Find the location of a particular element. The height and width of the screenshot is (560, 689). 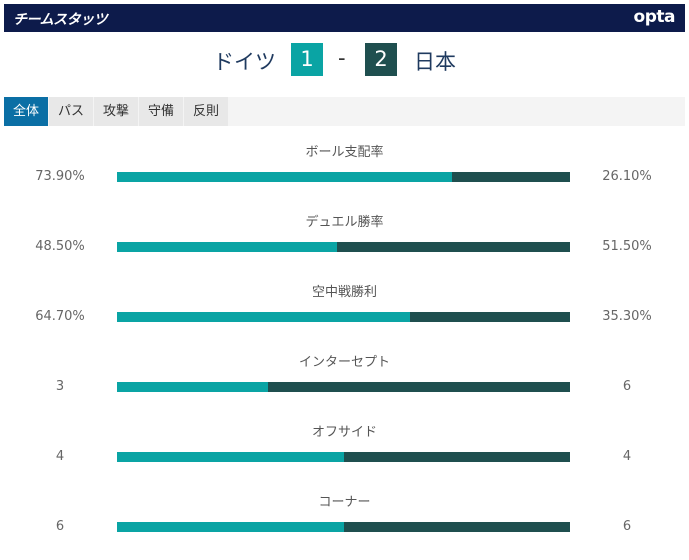

stat-row-possession: ボール支配率 73.90% 26.10% is located at coordinates (344, 175).